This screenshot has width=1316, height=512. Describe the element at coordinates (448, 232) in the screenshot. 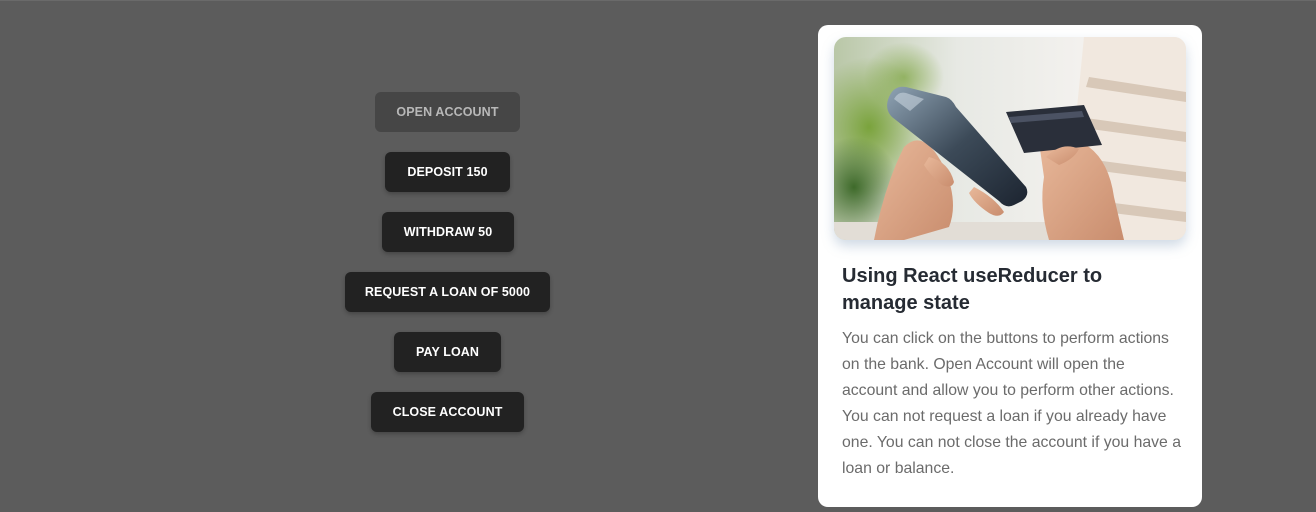

I see `withdraw-button: WITHDRAW 50` at that location.